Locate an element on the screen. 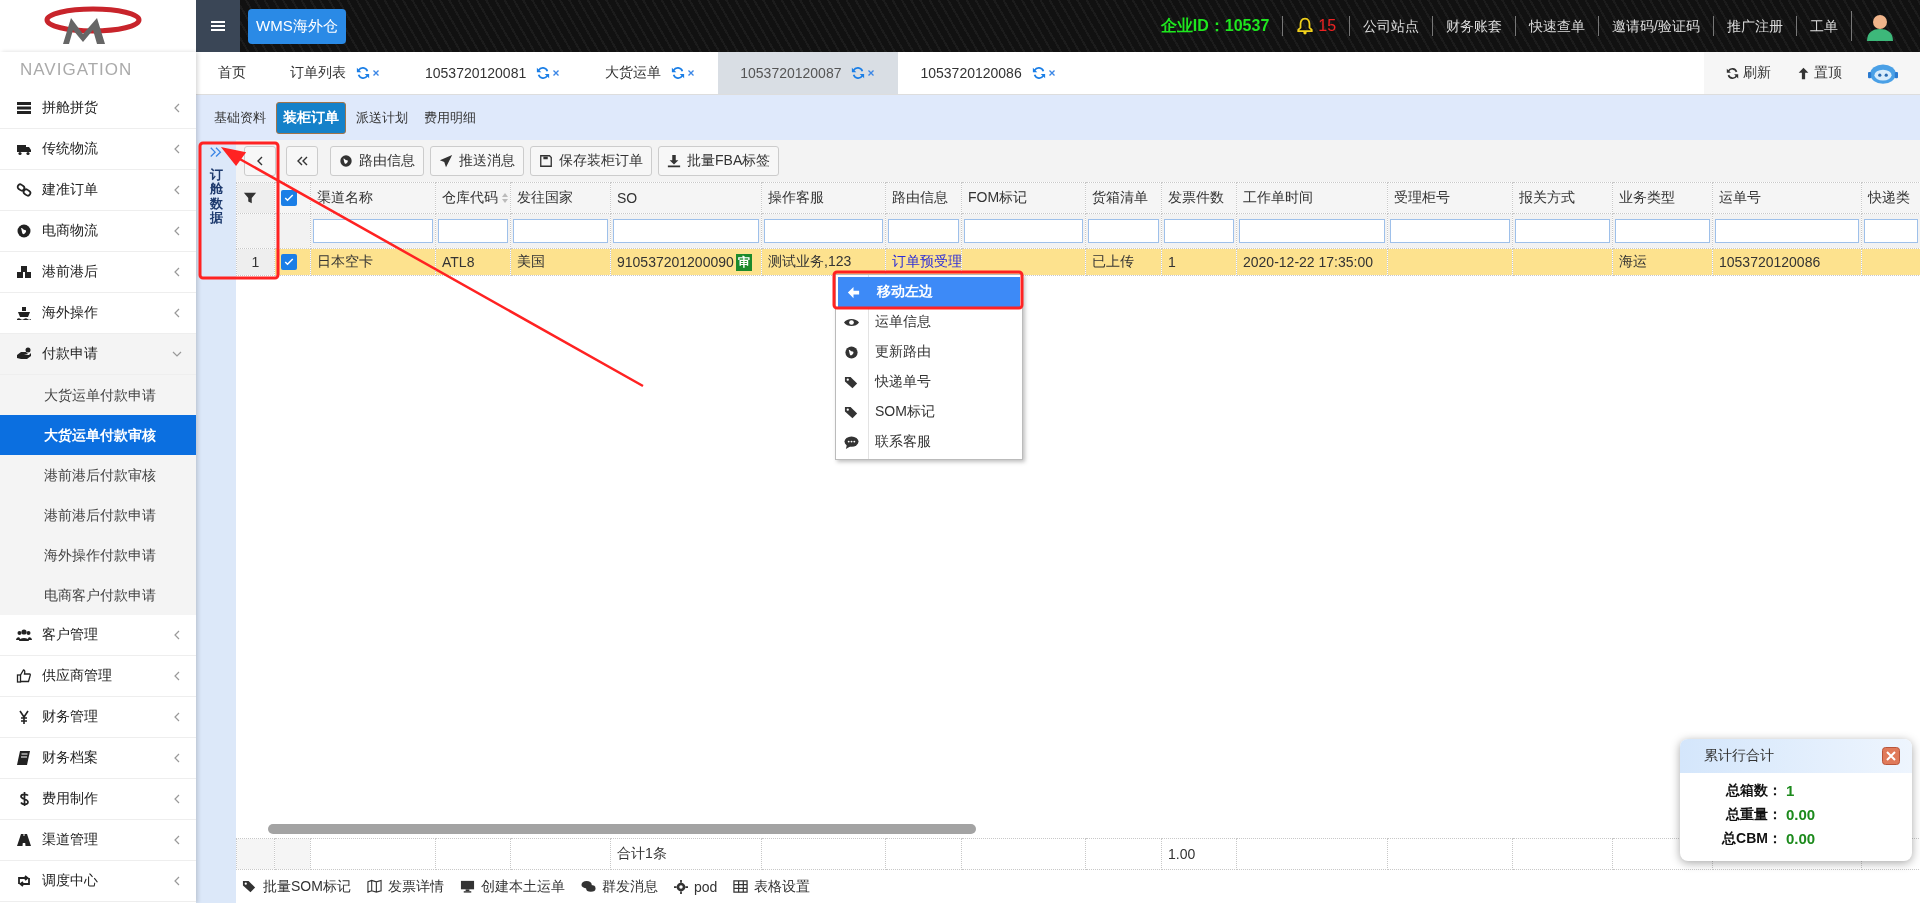 This screenshot has height=903, width=1920. sidebar-item: 付款申请 is located at coordinates (98, 354).